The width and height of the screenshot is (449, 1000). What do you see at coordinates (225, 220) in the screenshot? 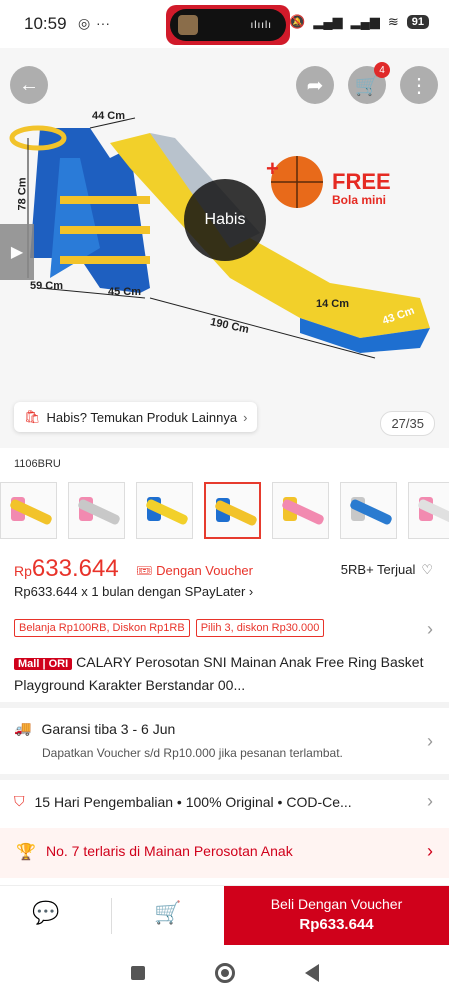
I see `sold-out-overlay: Habis` at bounding box center [225, 220].